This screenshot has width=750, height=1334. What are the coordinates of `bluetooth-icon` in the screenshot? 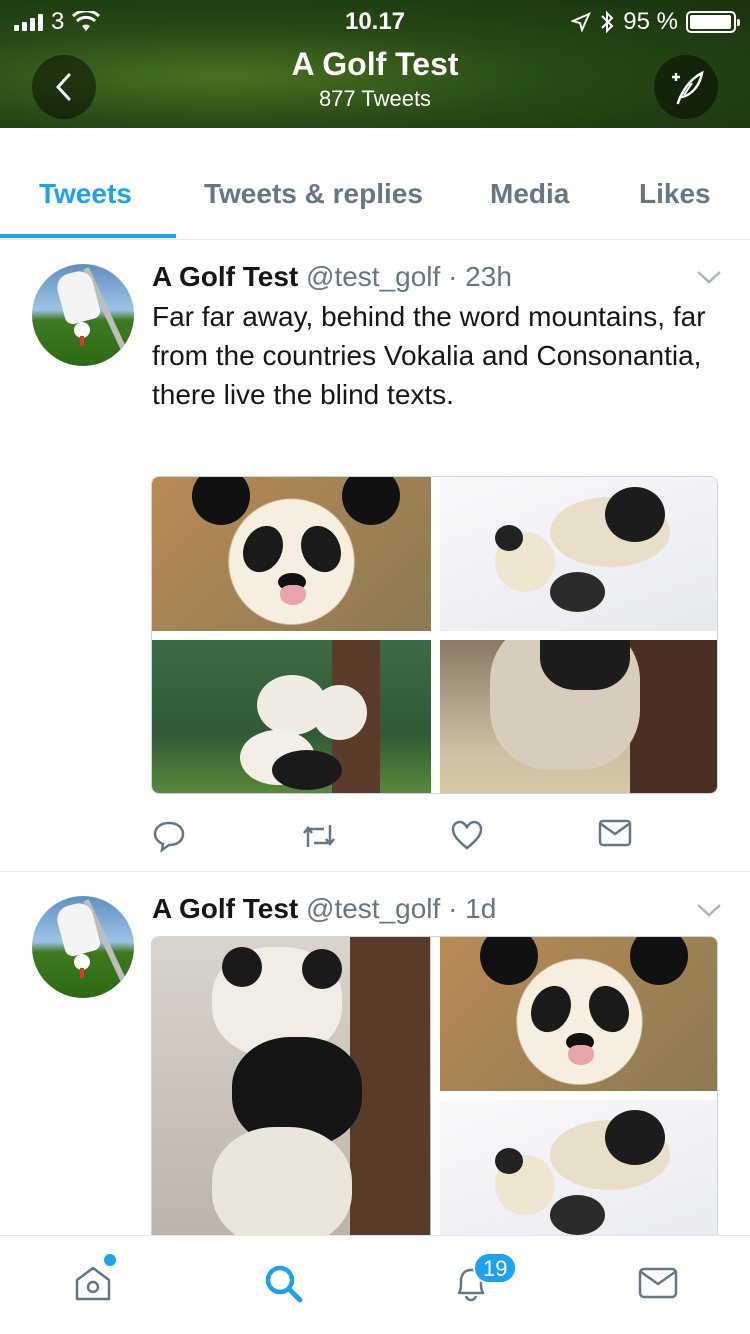 It's located at (607, 22).